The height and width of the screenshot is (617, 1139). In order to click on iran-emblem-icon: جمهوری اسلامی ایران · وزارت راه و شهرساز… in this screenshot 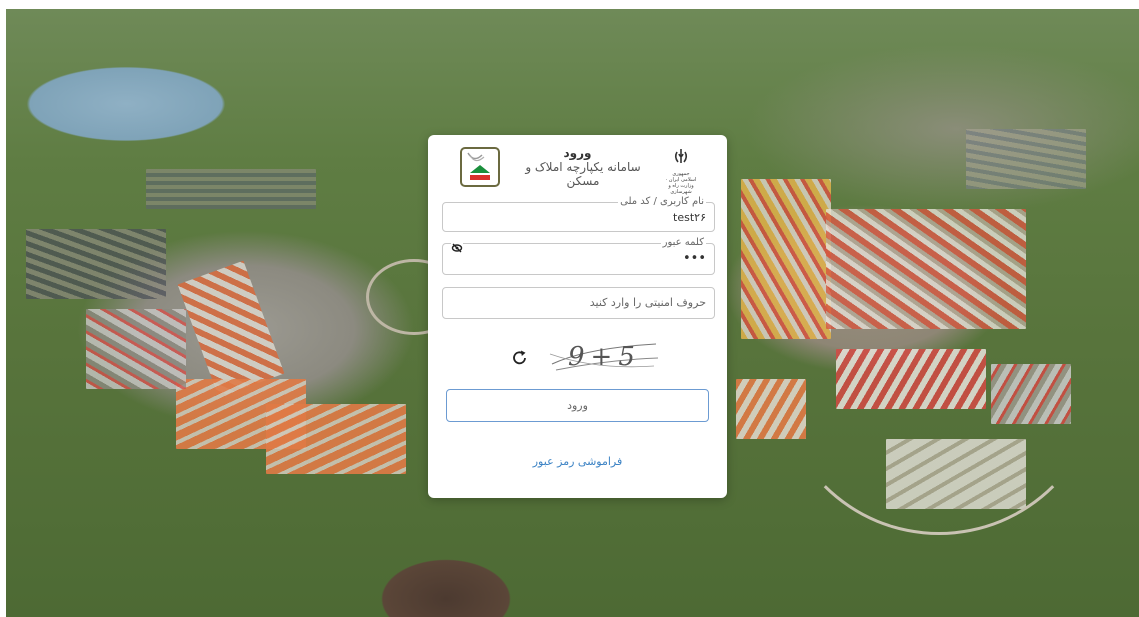, I will do `click(681, 171)`.